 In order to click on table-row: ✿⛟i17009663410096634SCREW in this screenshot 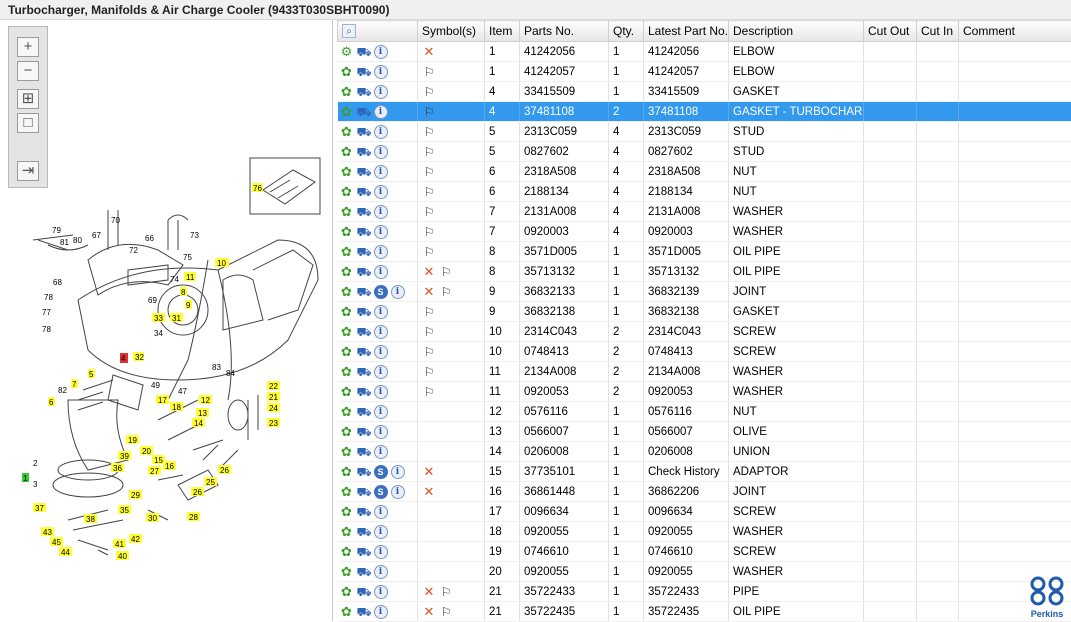, I will do `click(704, 512)`.